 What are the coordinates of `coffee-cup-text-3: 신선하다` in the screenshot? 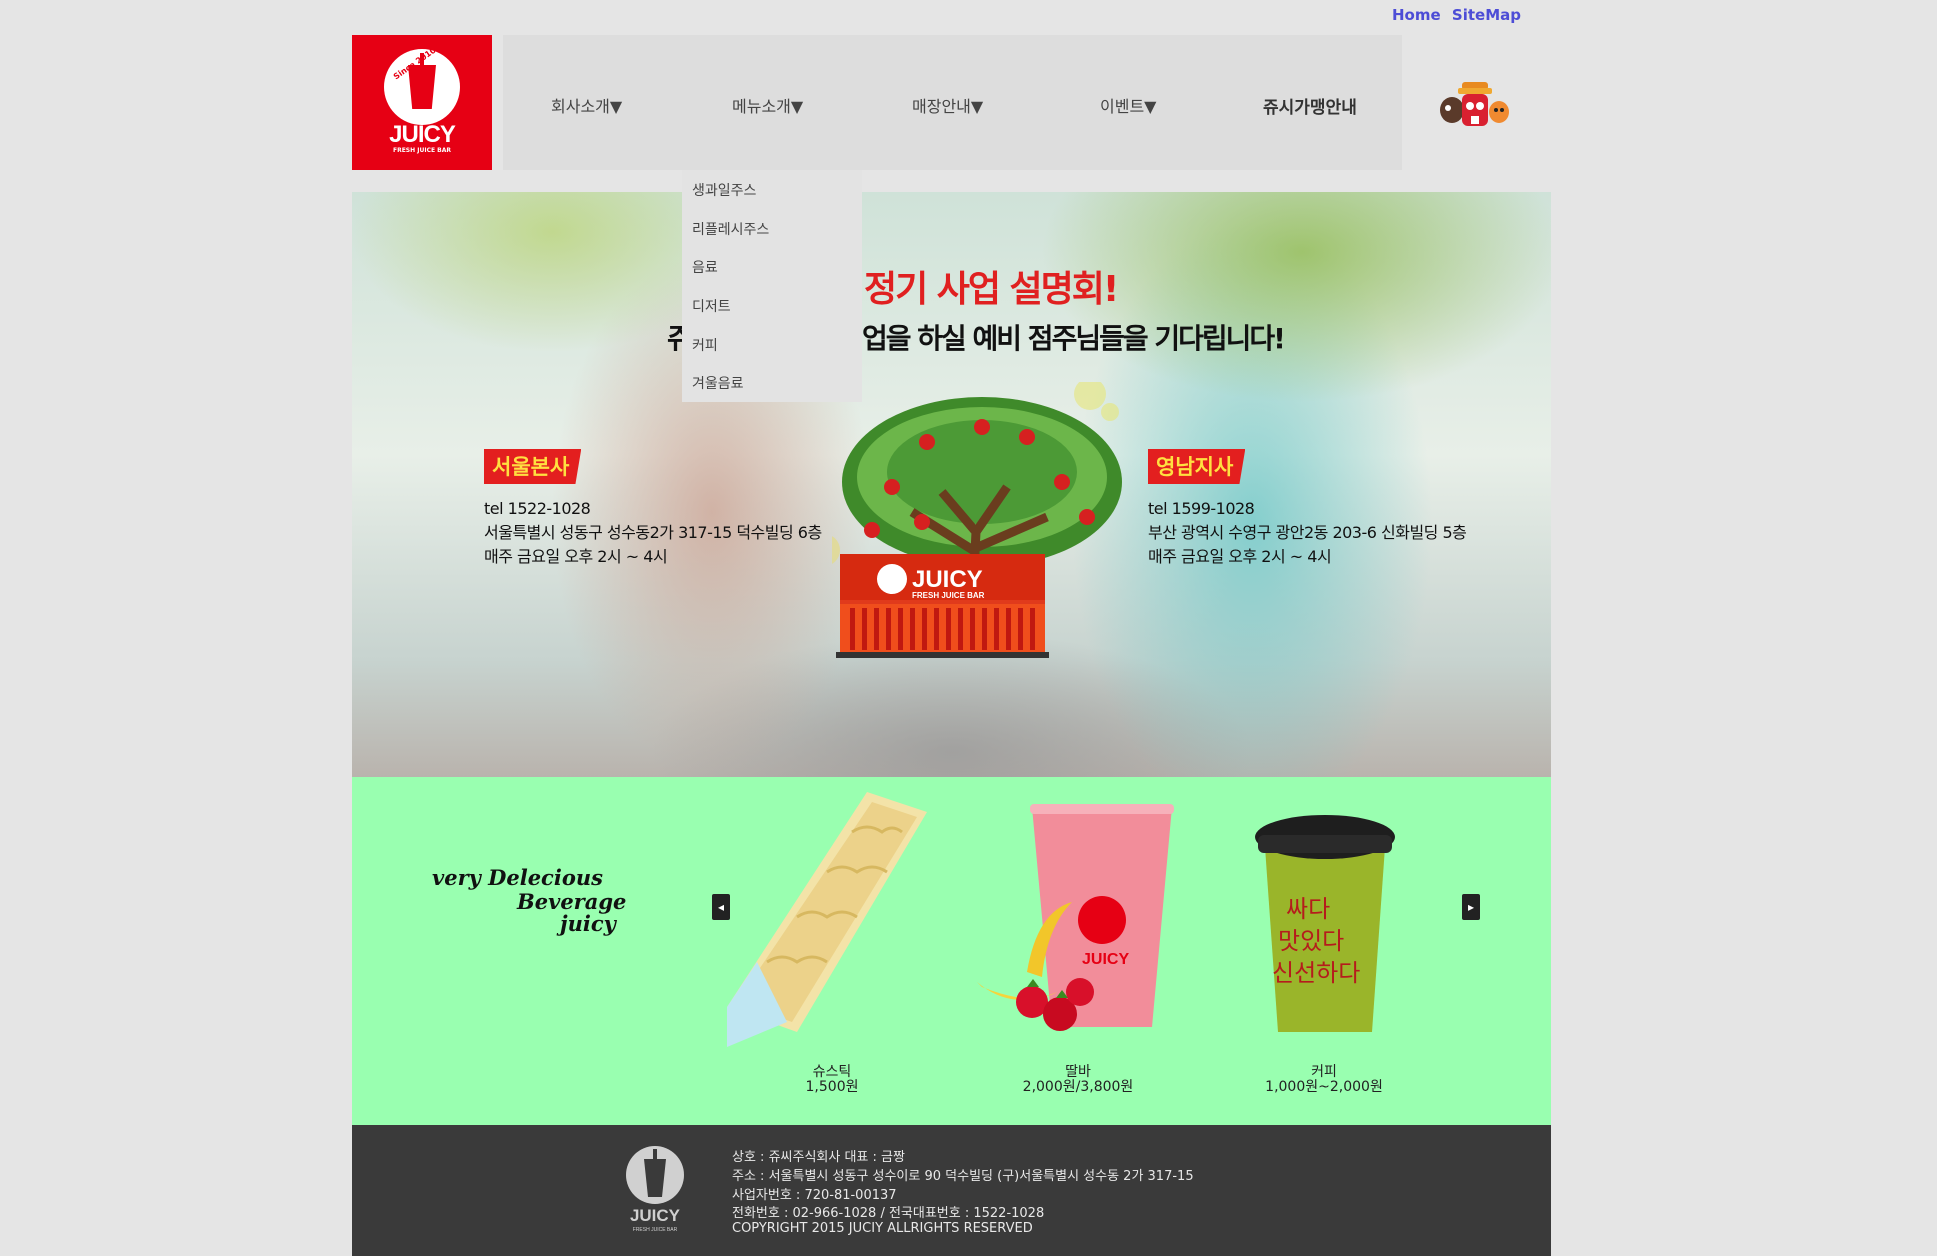 It's located at (1316, 973).